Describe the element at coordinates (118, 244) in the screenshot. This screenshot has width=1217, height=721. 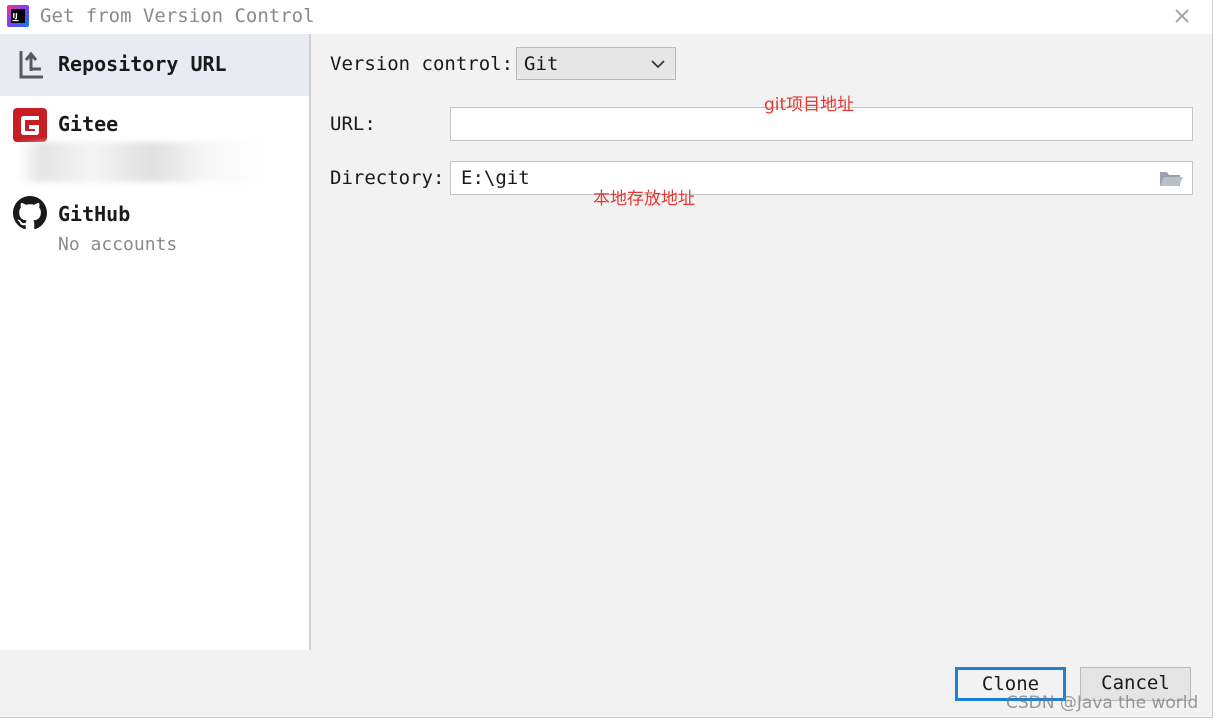
I see `github-accounts-status: No accounts` at that location.